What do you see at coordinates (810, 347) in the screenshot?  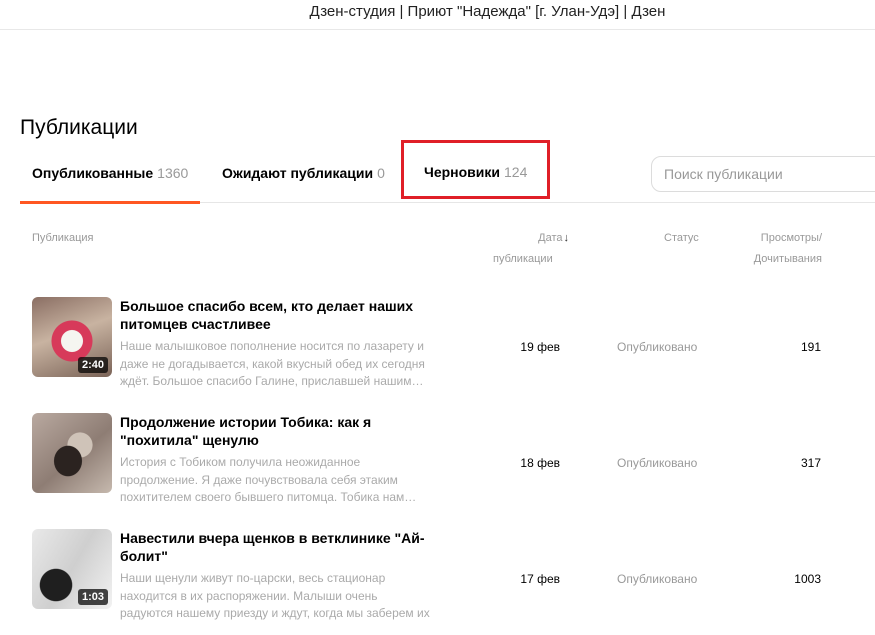 I see `publication-views: 191` at bounding box center [810, 347].